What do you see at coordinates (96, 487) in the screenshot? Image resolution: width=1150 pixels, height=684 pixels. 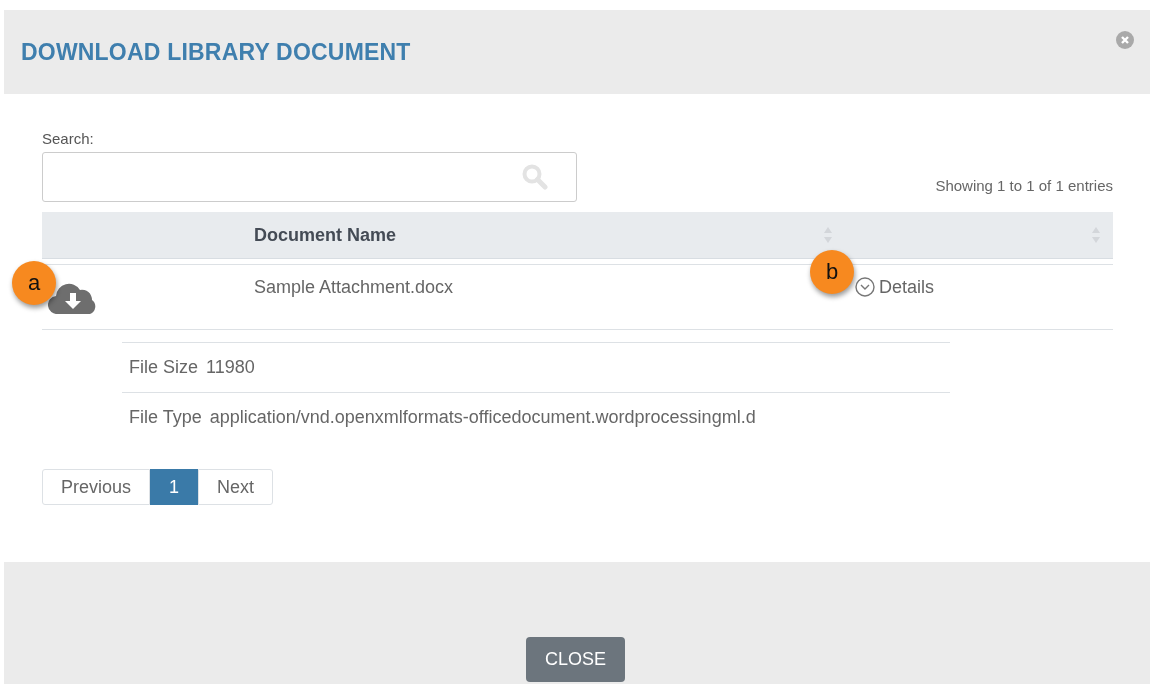 I see `previous-button: Previous` at bounding box center [96, 487].